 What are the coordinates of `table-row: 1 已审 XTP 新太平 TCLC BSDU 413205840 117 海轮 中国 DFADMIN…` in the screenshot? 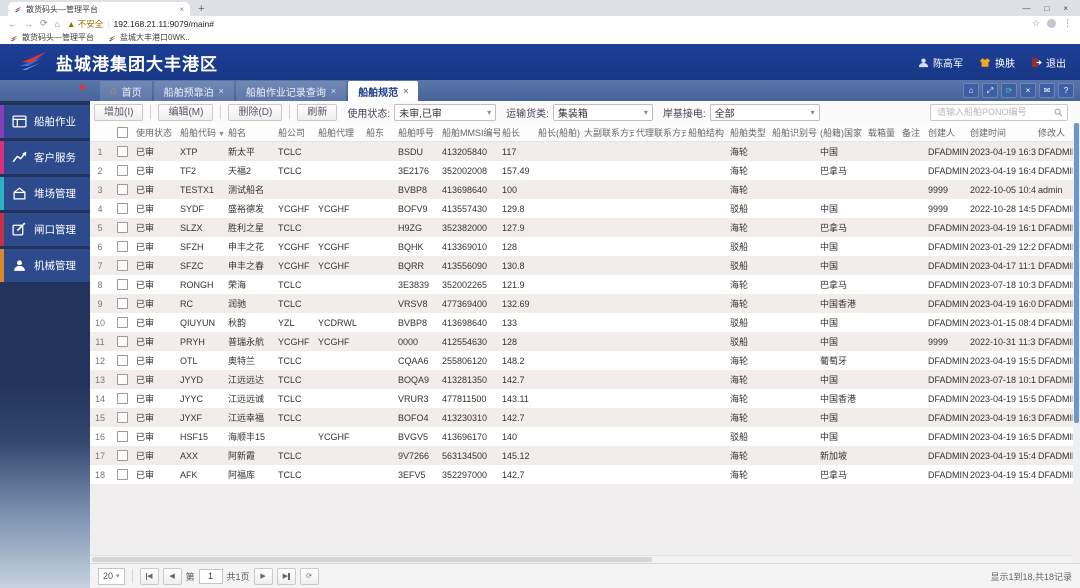 It's located at (581, 151).